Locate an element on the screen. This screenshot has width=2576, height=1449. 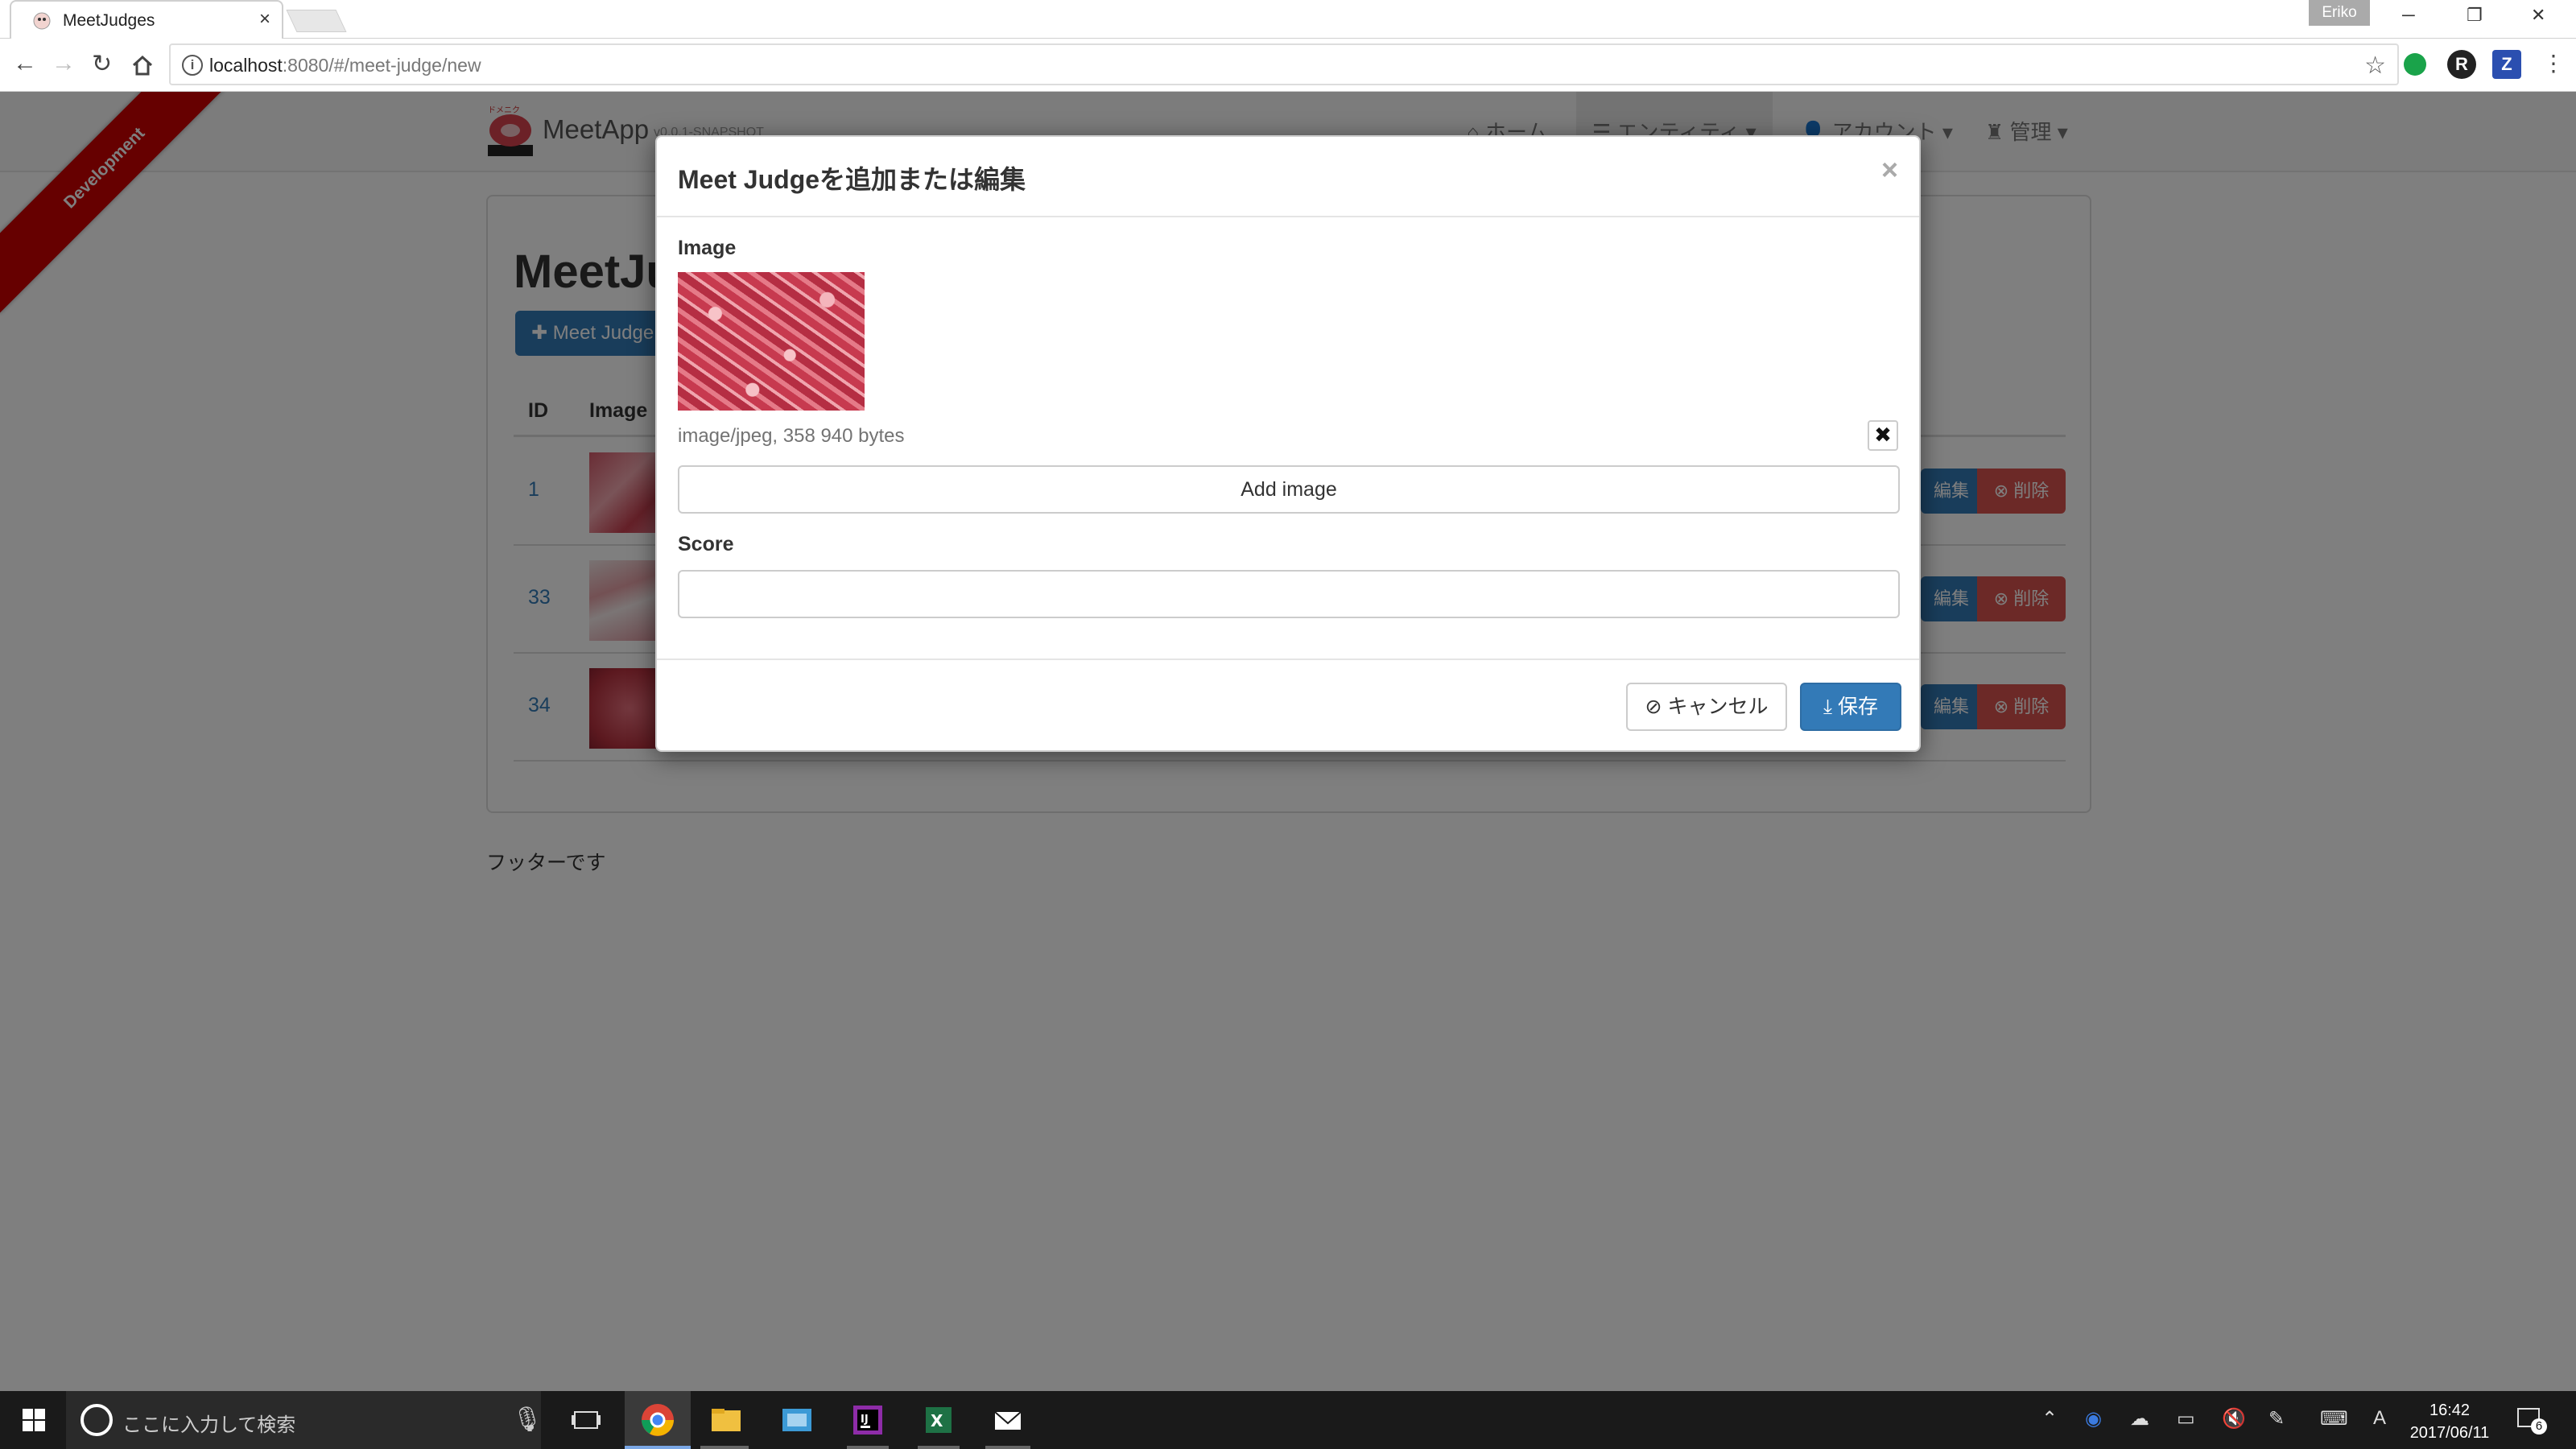
dialog-close-icon: × is located at coordinates (1889, 170).